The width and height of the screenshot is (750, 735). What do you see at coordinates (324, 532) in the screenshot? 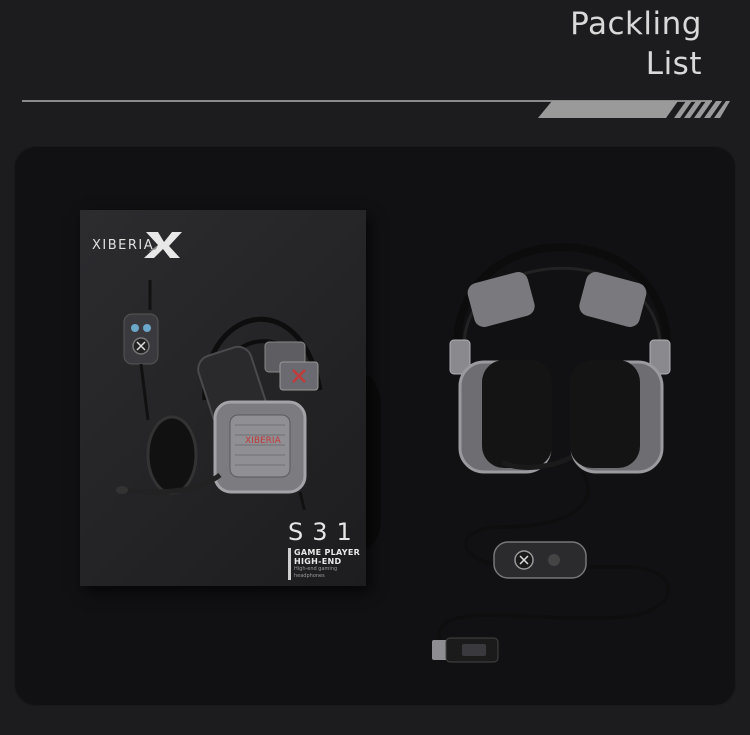
I see `box-model-name: S31` at bounding box center [324, 532].